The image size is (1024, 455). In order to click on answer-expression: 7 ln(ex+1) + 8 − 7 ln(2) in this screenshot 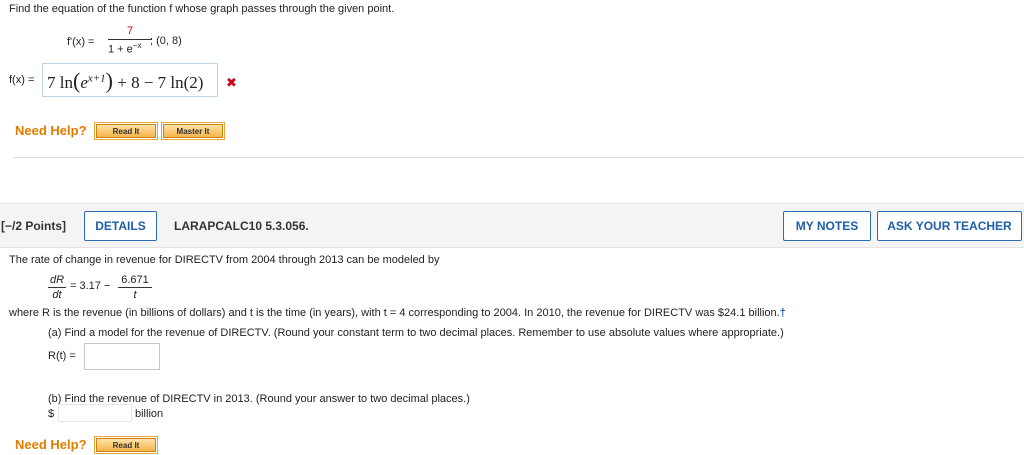, I will do `click(125, 80)`.